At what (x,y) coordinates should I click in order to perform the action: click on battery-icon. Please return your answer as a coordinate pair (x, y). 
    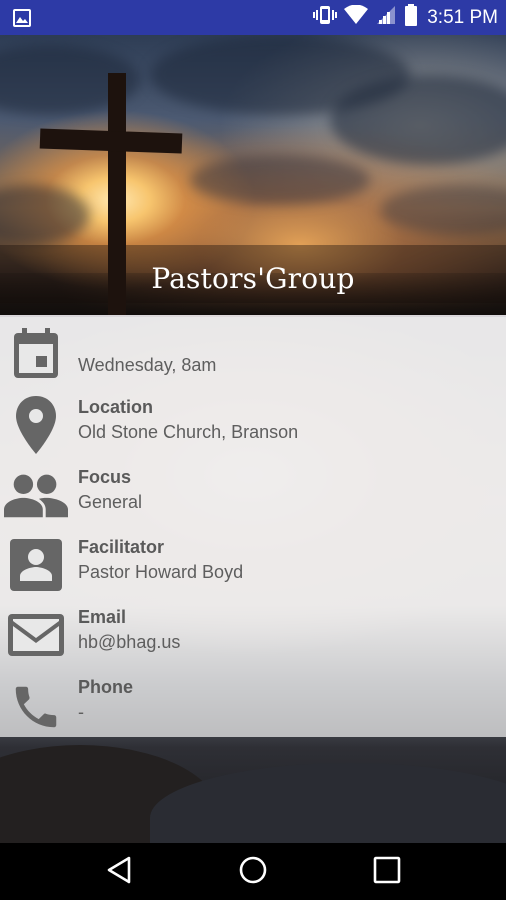
    Looking at the image, I should click on (411, 17).